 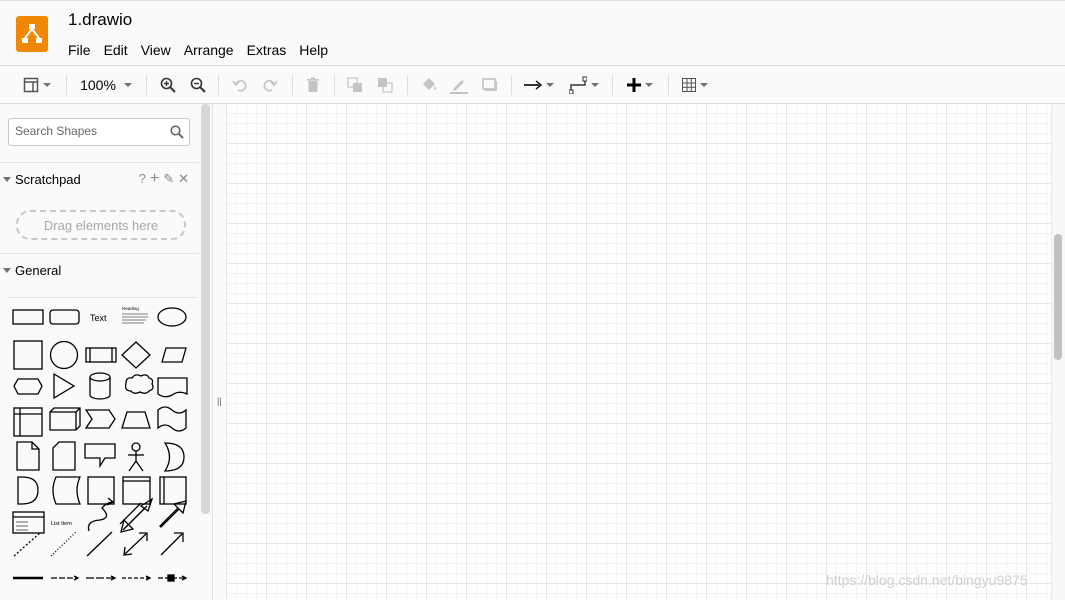 I want to click on edit-icon: ✎, so click(x=168, y=179).